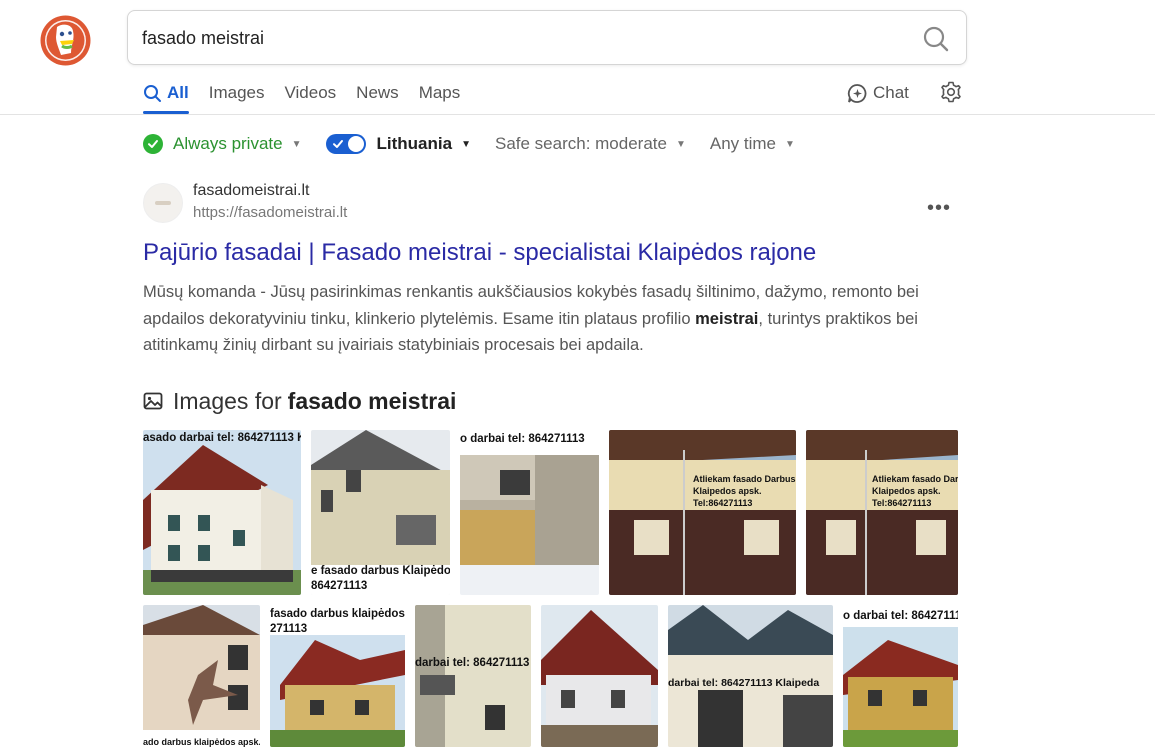 The image size is (1155, 747). I want to click on chat-button: Chat, so click(878, 93).